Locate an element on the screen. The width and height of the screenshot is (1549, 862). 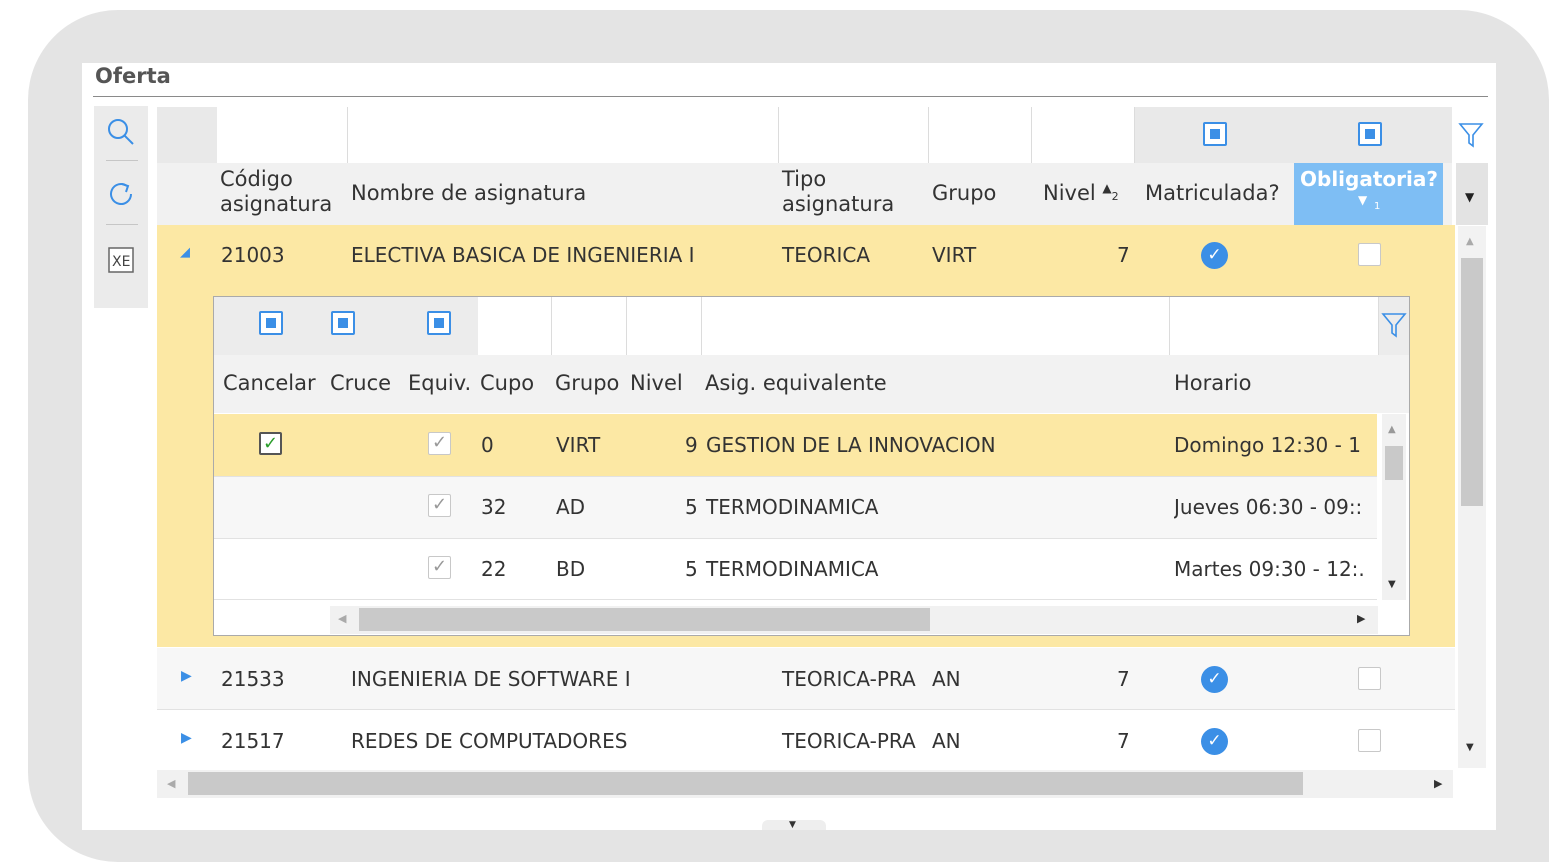
panel-title: Oferta is located at coordinates (133, 76).